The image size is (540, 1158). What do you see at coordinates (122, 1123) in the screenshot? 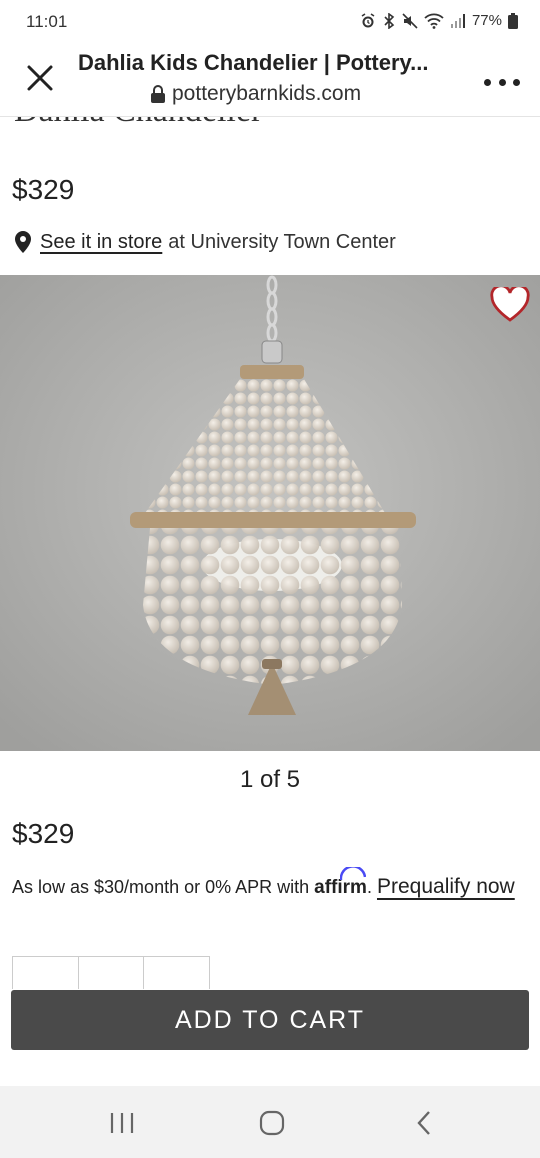
I see `recent-apps-icon` at bounding box center [122, 1123].